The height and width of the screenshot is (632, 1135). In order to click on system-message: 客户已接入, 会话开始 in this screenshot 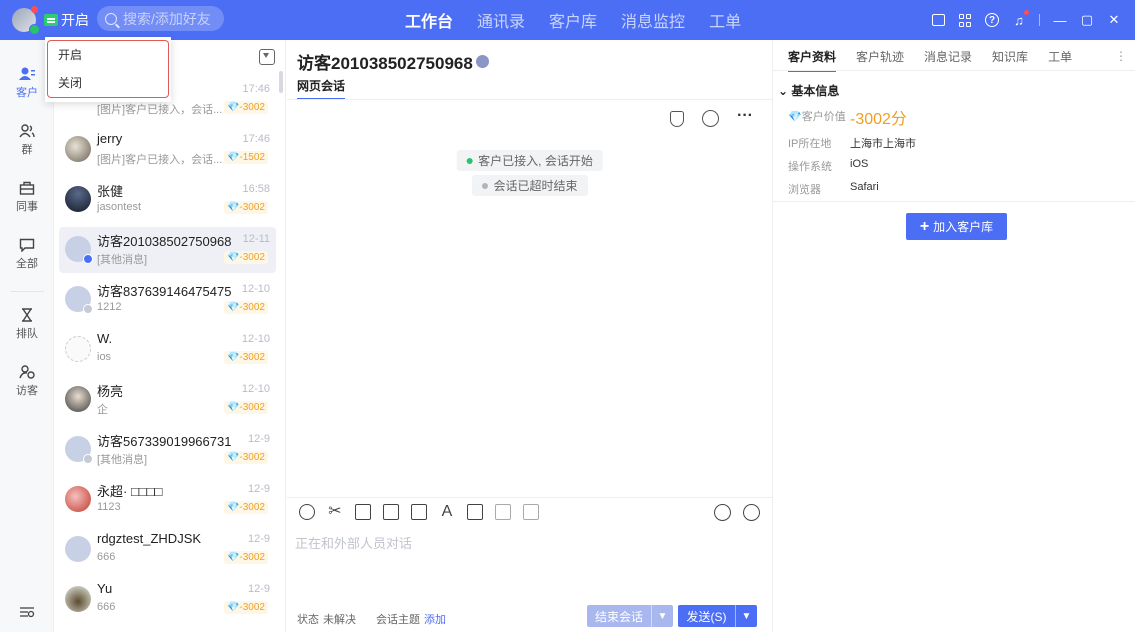, I will do `click(529, 160)`.